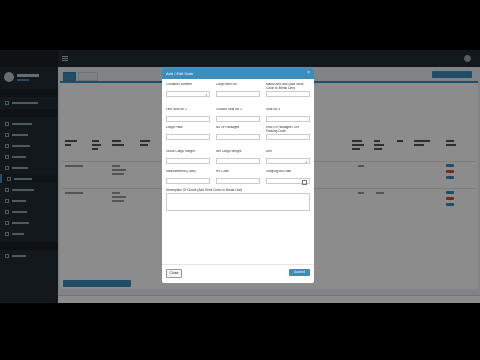 This screenshot has width=480, height=360. What do you see at coordinates (238, 264) in the screenshot?
I see `modal-footer-divider` at bounding box center [238, 264].